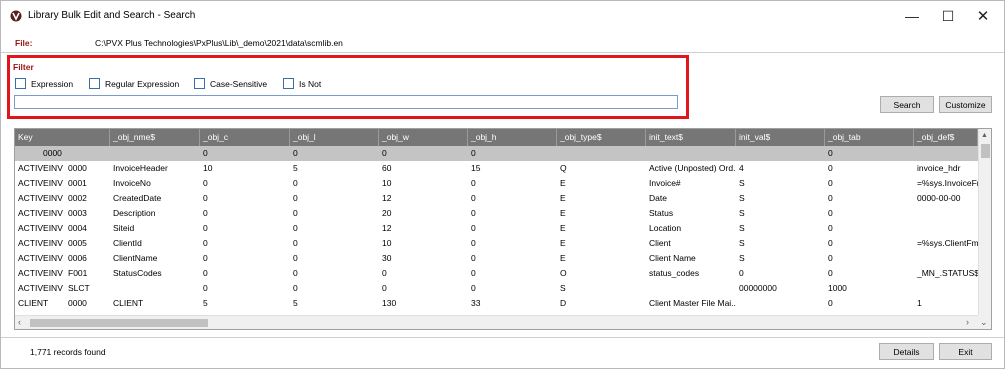 The height and width of the screenshot is (369, 1005). I want to click on close-button: ✕, so click(983, 16).